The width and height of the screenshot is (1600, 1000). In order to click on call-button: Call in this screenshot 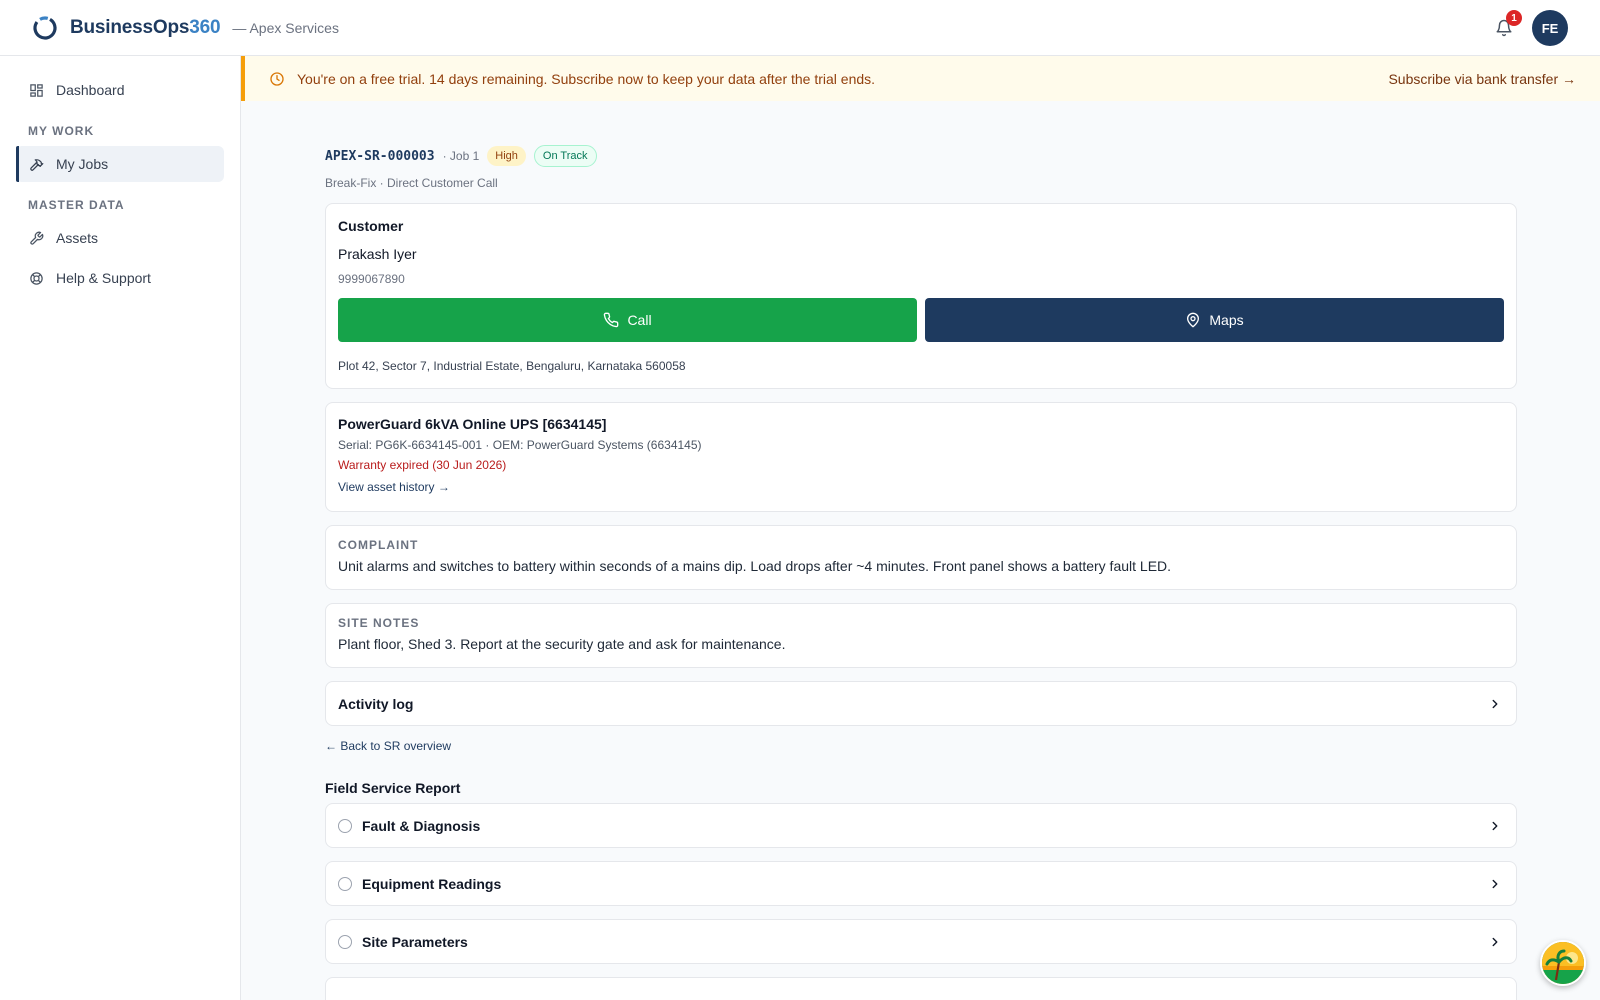, I will do `click(627, 320)`.